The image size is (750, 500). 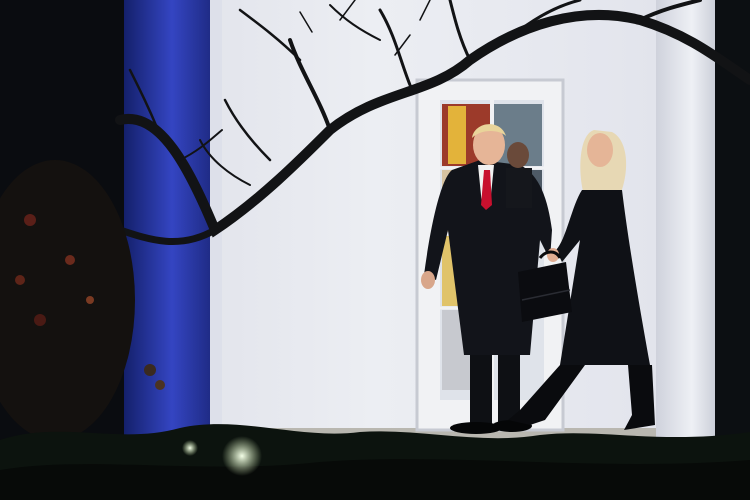 I want to click on person-in-background, so click(x=519, y=175).